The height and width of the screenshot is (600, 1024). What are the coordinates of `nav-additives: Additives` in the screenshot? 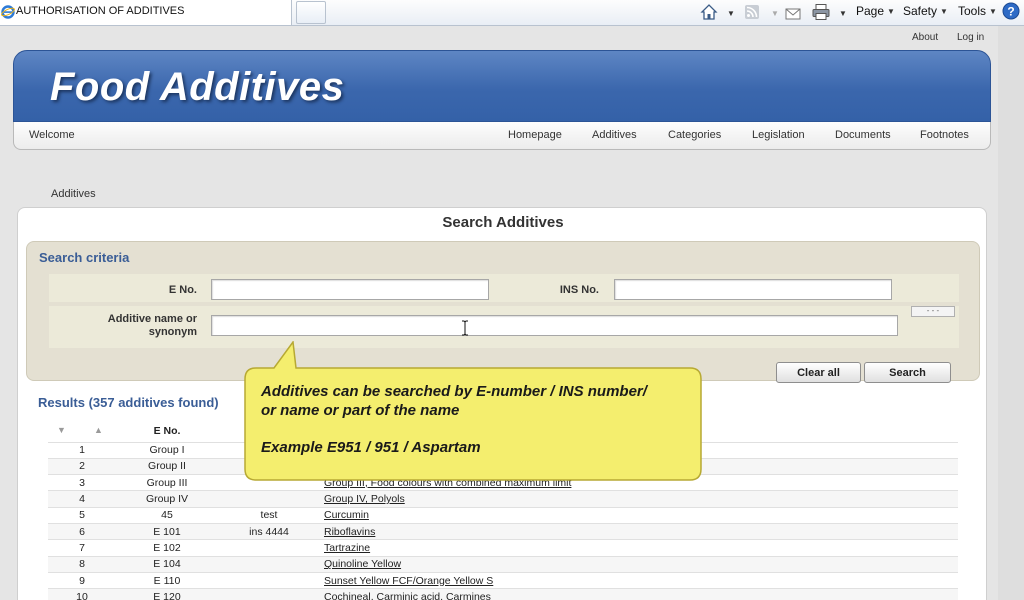 It's located at (614, 135).